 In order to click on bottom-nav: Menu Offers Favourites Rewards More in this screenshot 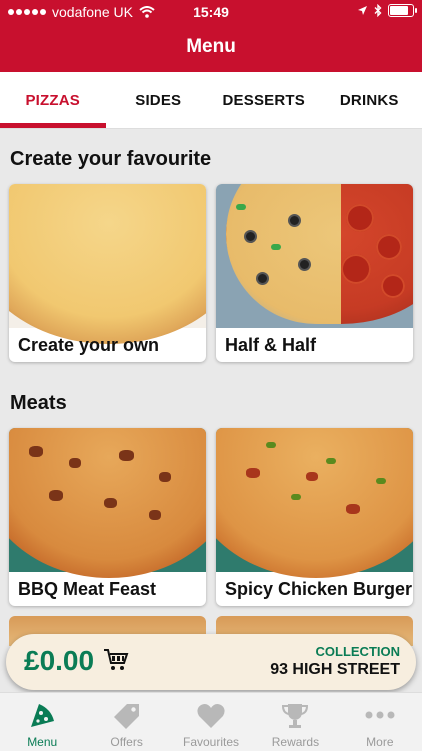, I will do `click(211, 721)`.